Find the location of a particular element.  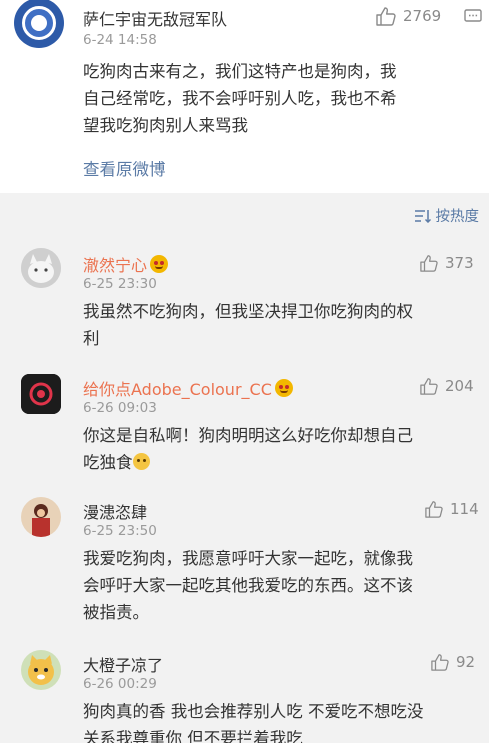

comment-line: 关系我尊重你 但不要拦着我吃 is located at coordinates (193, 736).